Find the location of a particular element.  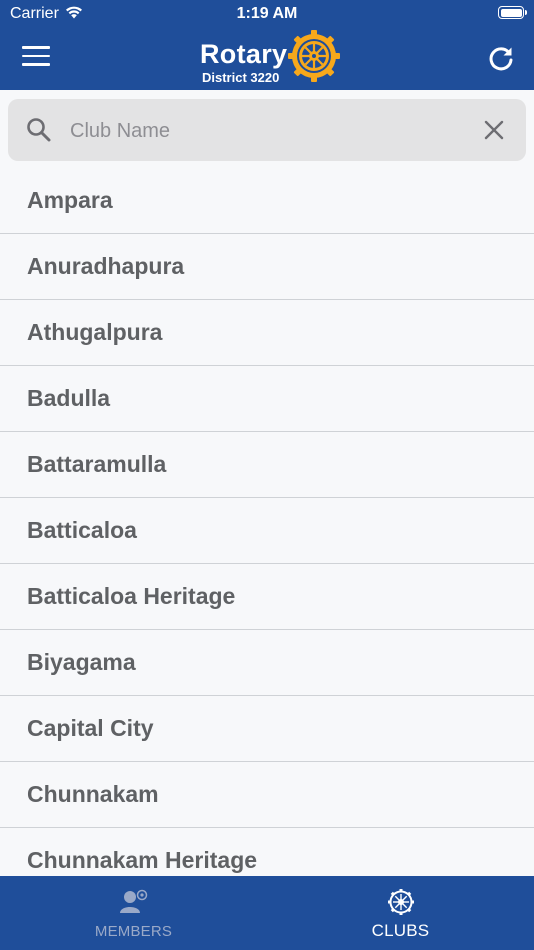

tab-members-label: MEMBERS is located at coordinates (133, 931).